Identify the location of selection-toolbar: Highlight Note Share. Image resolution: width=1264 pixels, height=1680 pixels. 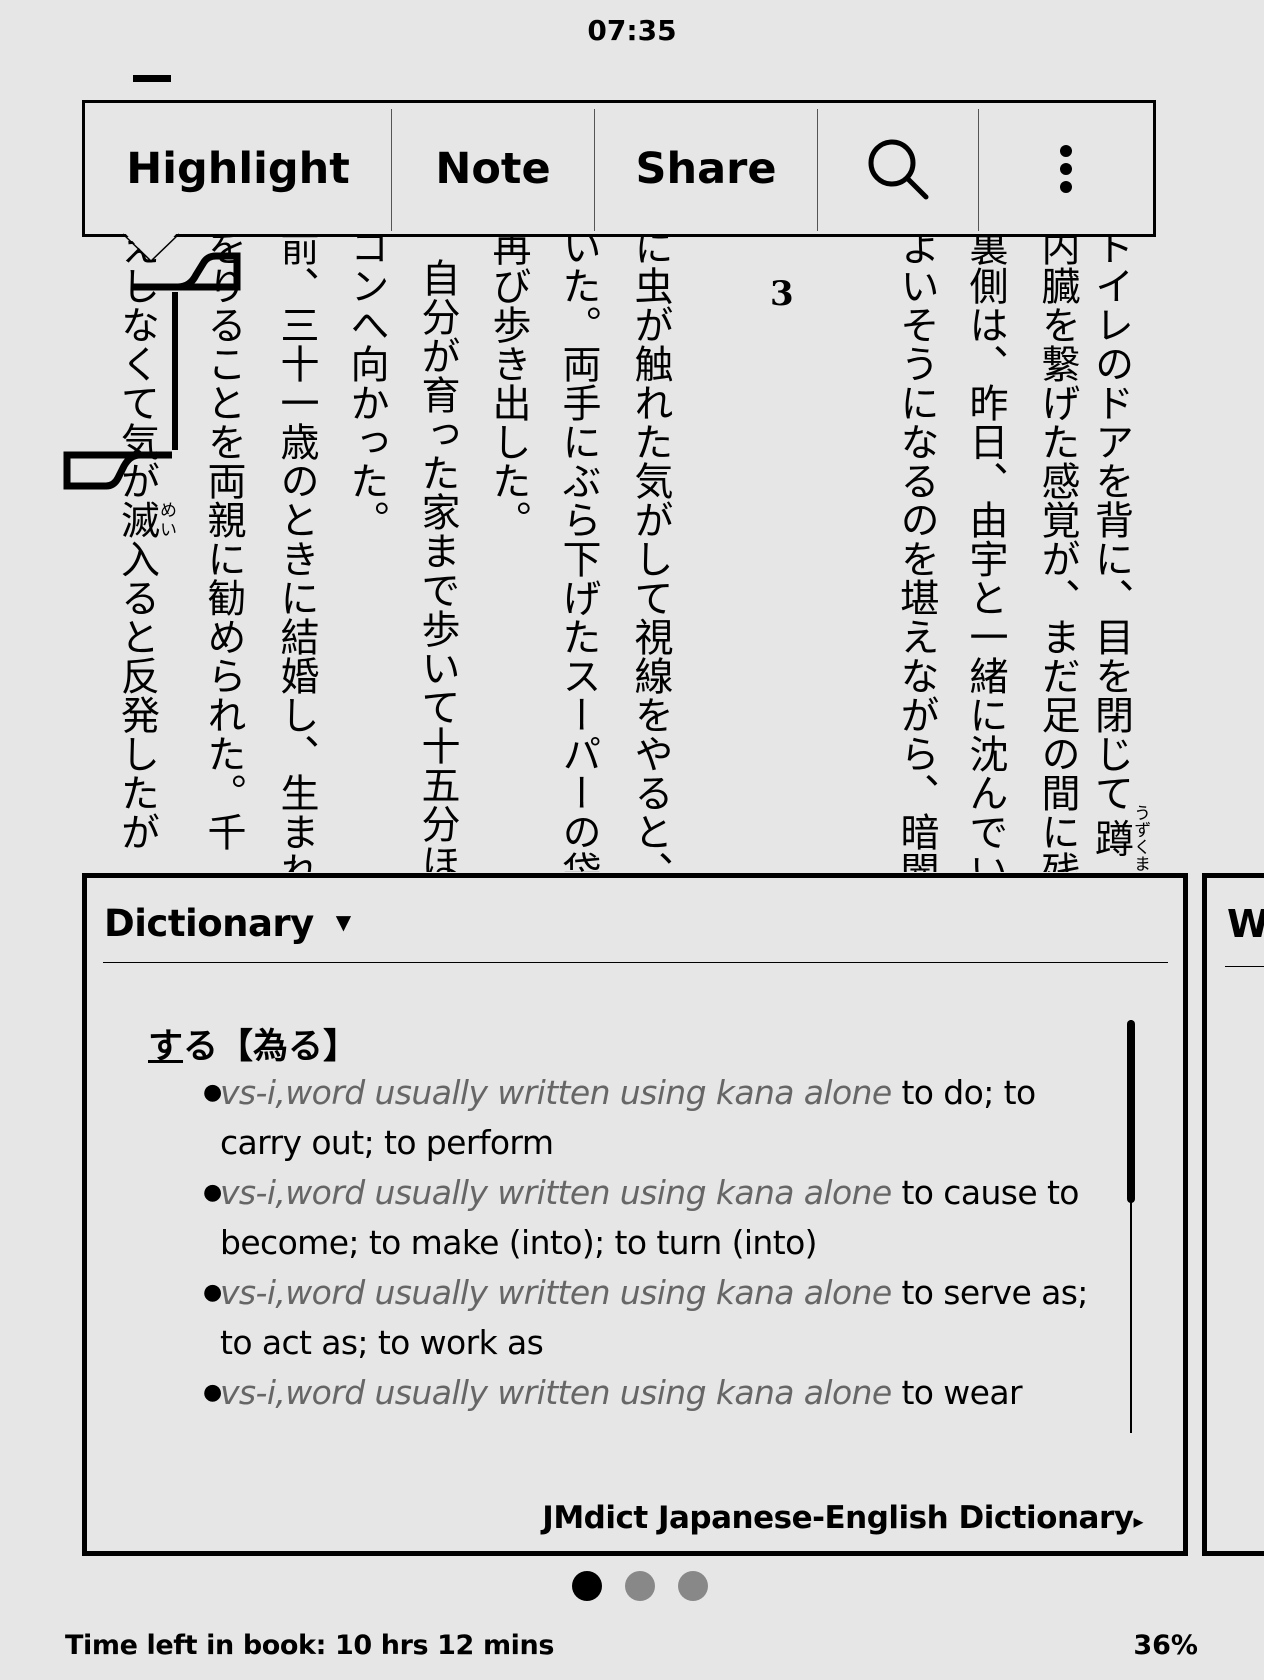
(619, 168).